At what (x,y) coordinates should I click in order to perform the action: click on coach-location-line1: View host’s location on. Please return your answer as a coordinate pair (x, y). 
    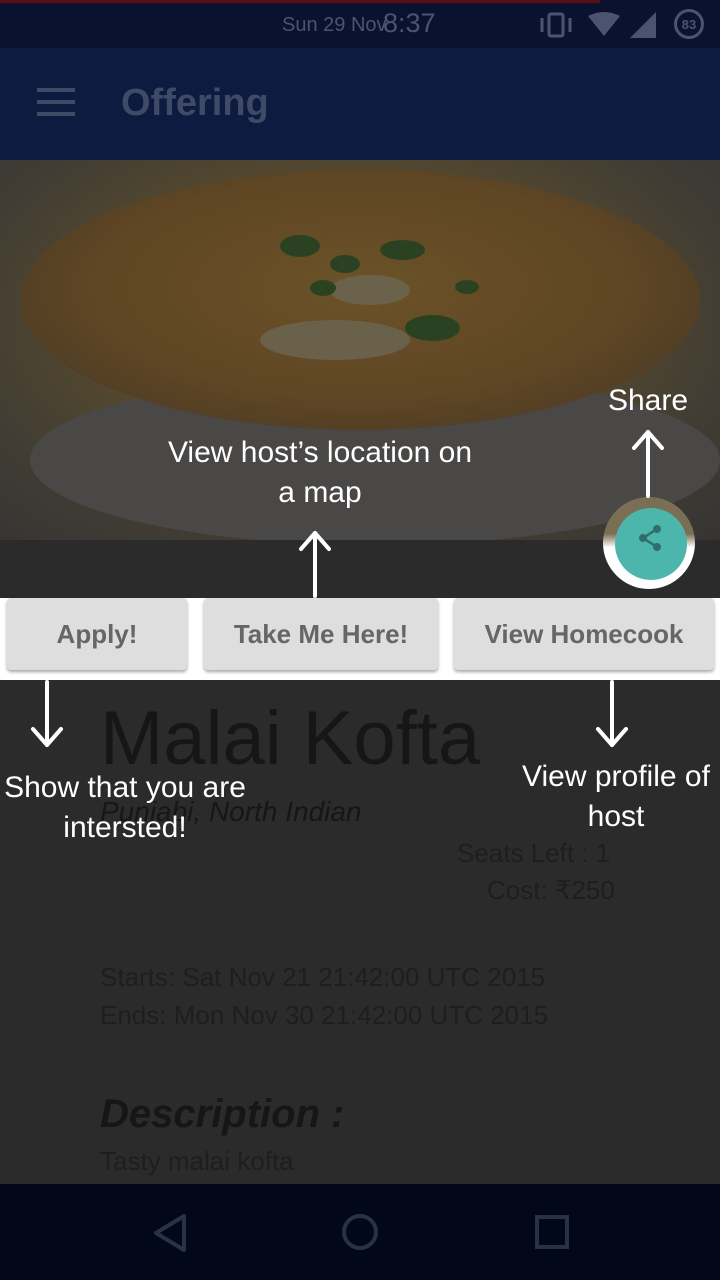
    Looking at the image, I should click on (320, 452).